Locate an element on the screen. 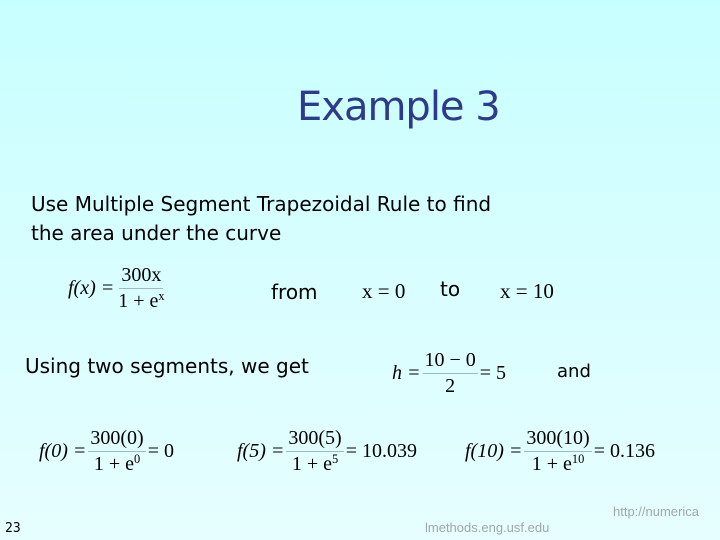 This screenshot has width=720, height=540. h-equation: h = 10 − 0 2 = 5 is located at coordinates (449, 373).